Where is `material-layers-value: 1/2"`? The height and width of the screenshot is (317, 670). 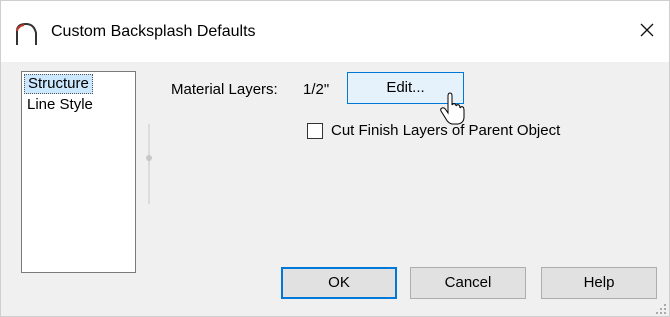 material-layers-value: 1/2" is located at coordinates (316, 89).